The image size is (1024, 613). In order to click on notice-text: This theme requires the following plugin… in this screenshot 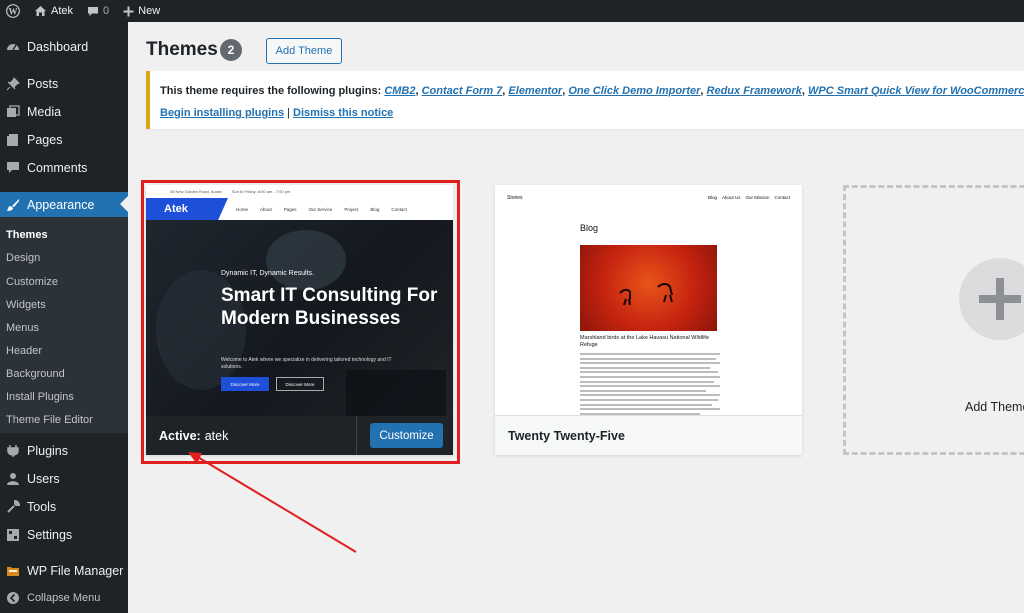, I will do `click(592, 91)`.